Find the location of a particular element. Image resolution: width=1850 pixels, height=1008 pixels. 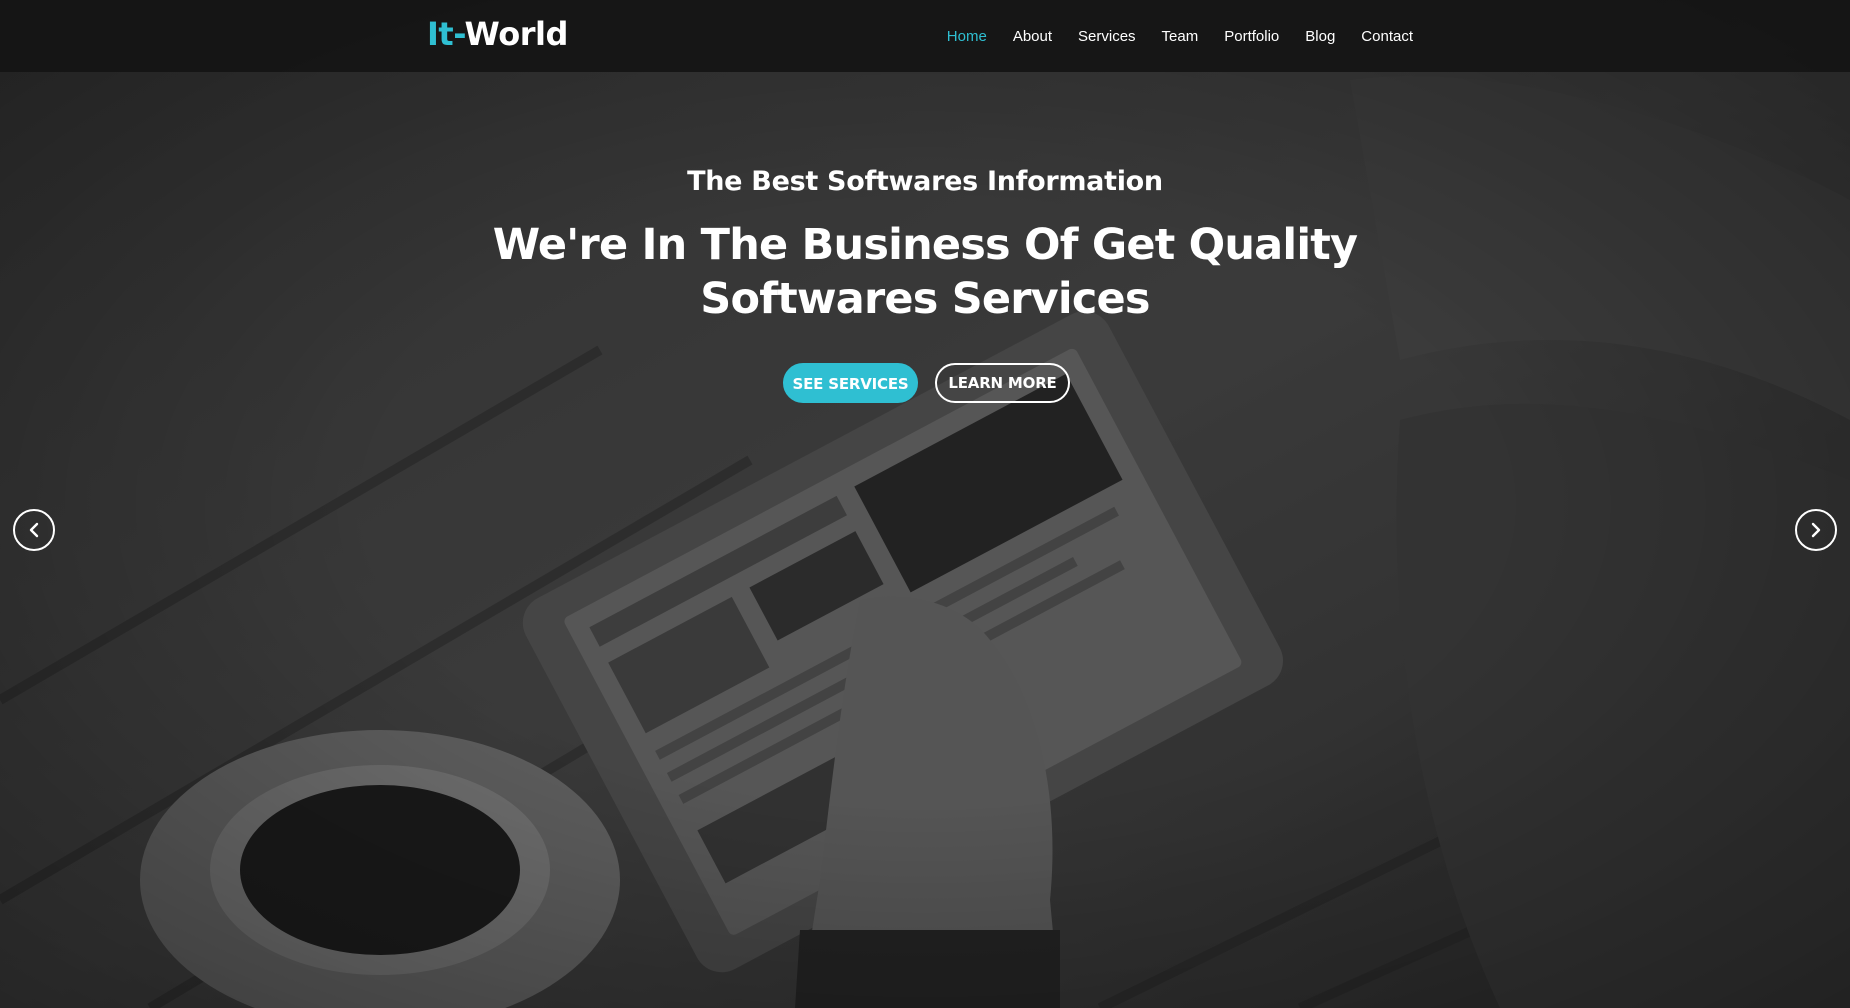

nav-item-services: Services is located at coordinates (1107, 36).